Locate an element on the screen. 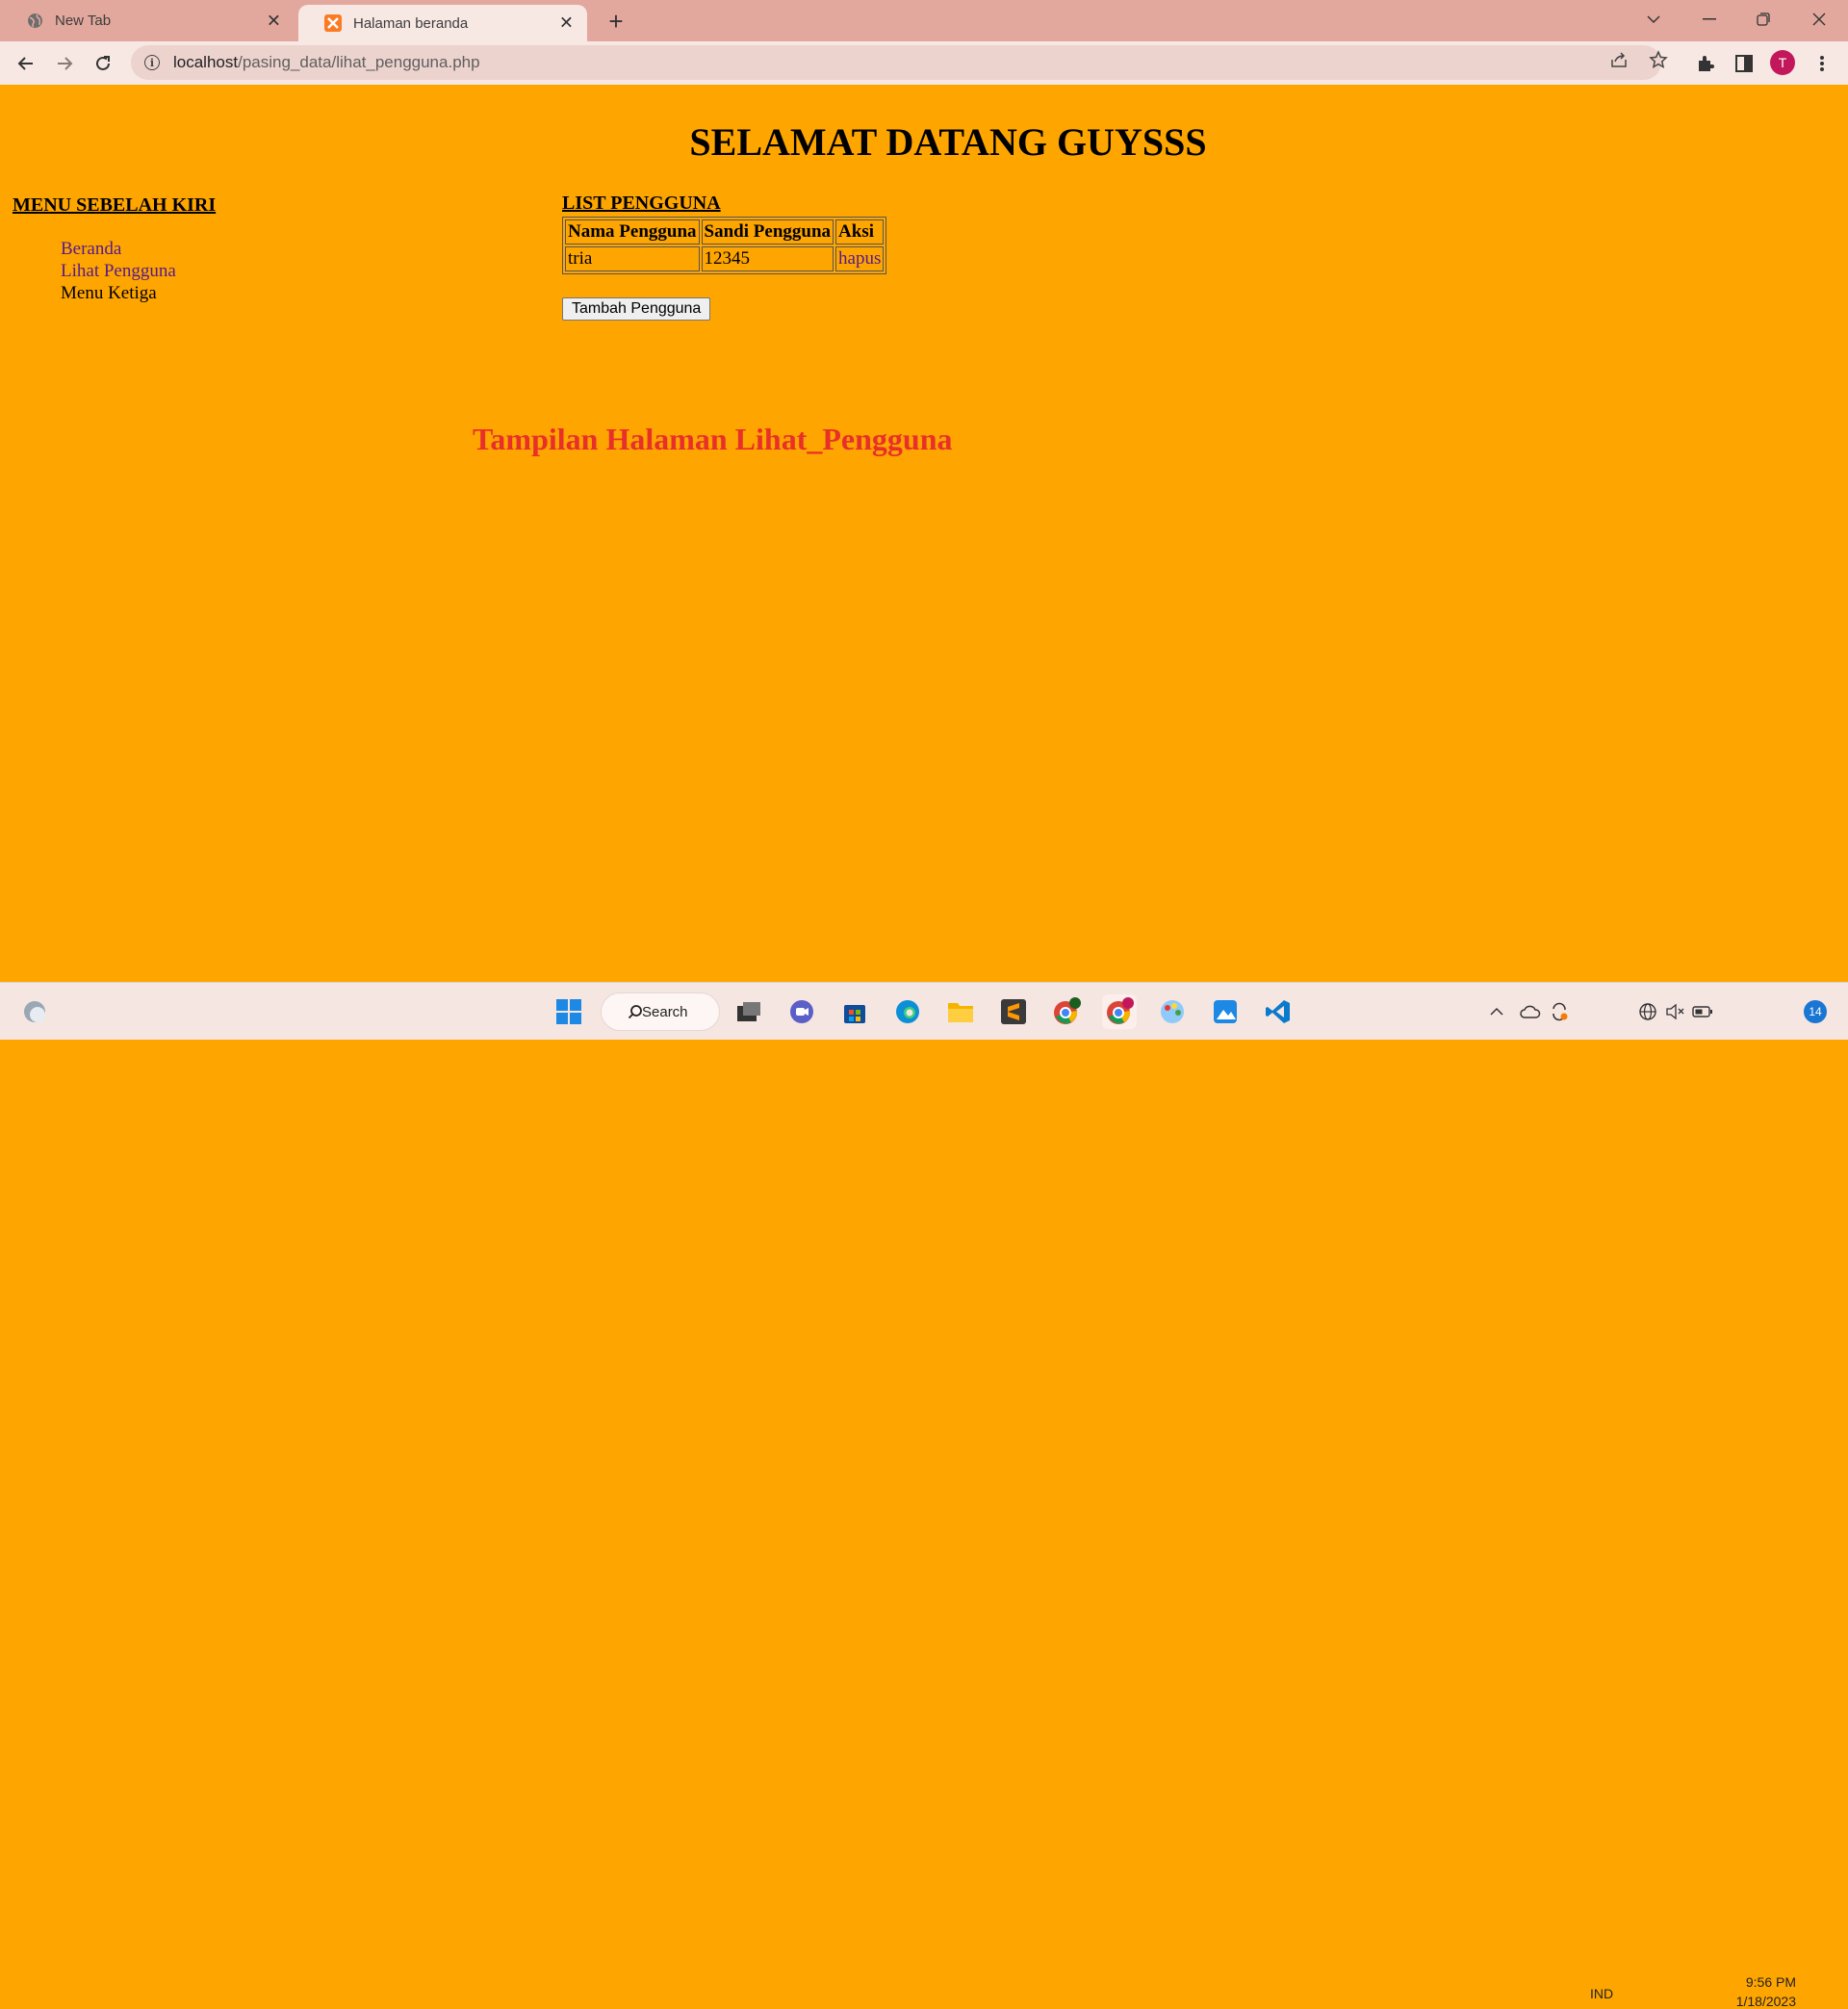 The width and height of the screenshot is (1848, 2009). column-header-nama: Nama Pengguna is located at coordinates (632, 232).